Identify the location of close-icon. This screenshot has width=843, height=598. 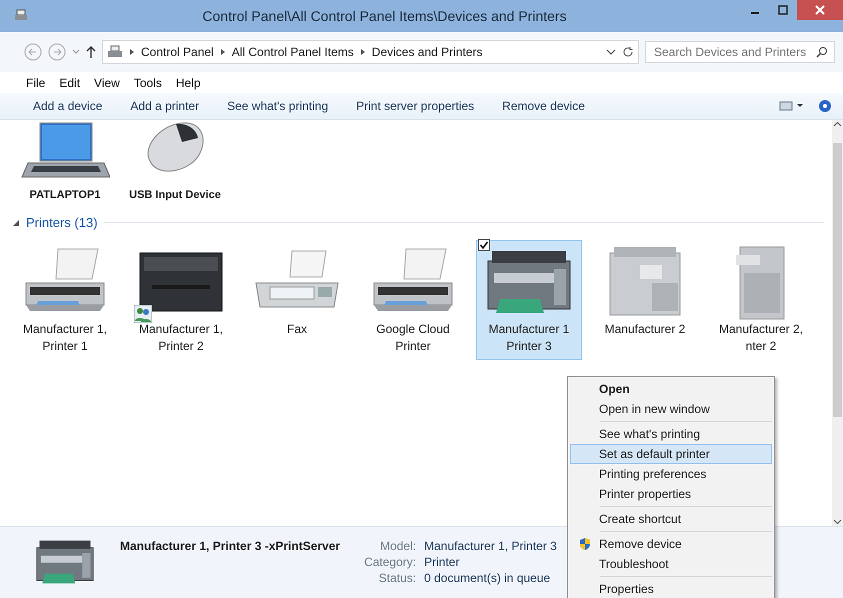
(820, 10).